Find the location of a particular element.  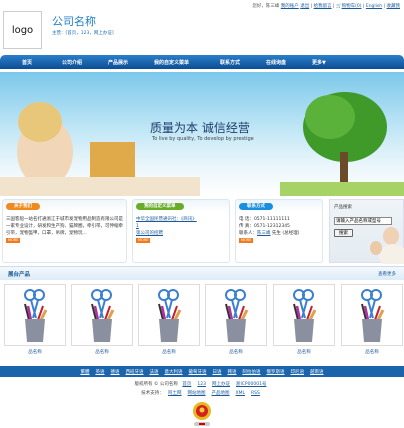

favorite-link: 收藏我 is located at coordinates (394, 6).